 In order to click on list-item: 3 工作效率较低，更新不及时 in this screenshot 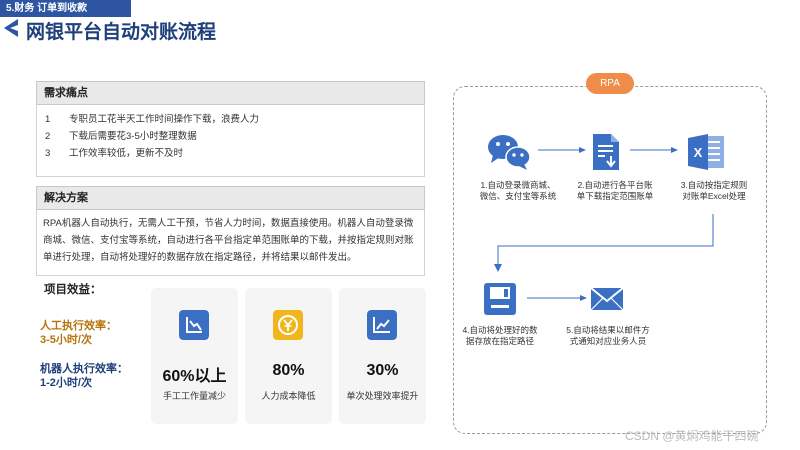, I will do `click(114, 153)`.